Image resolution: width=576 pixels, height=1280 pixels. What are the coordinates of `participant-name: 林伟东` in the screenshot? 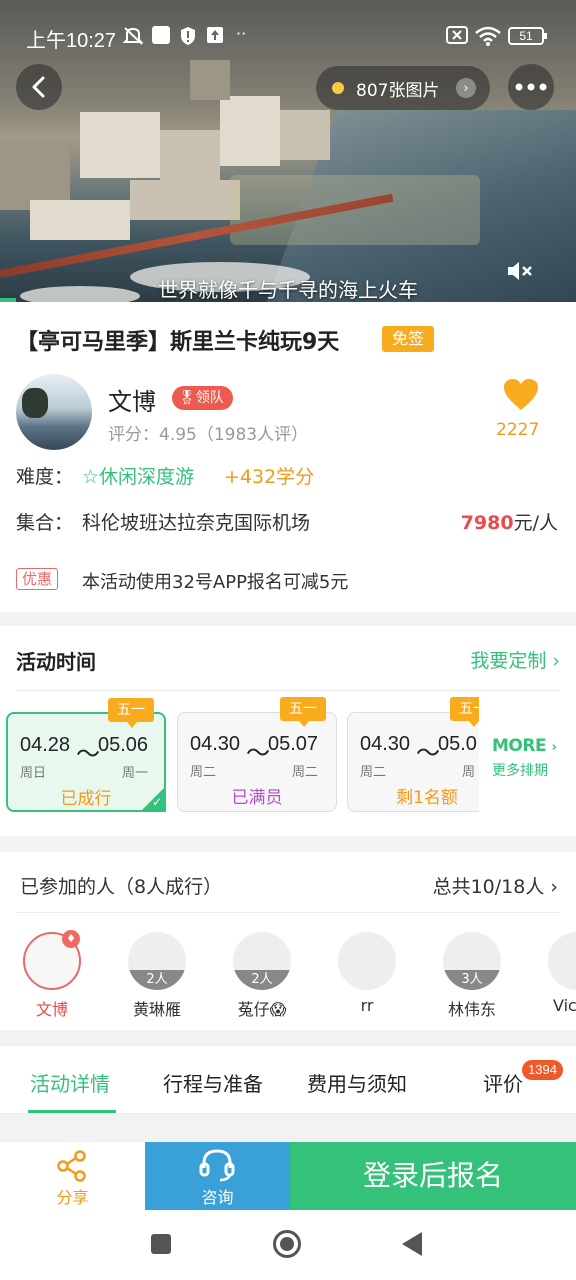 It's located at (471, 1009).